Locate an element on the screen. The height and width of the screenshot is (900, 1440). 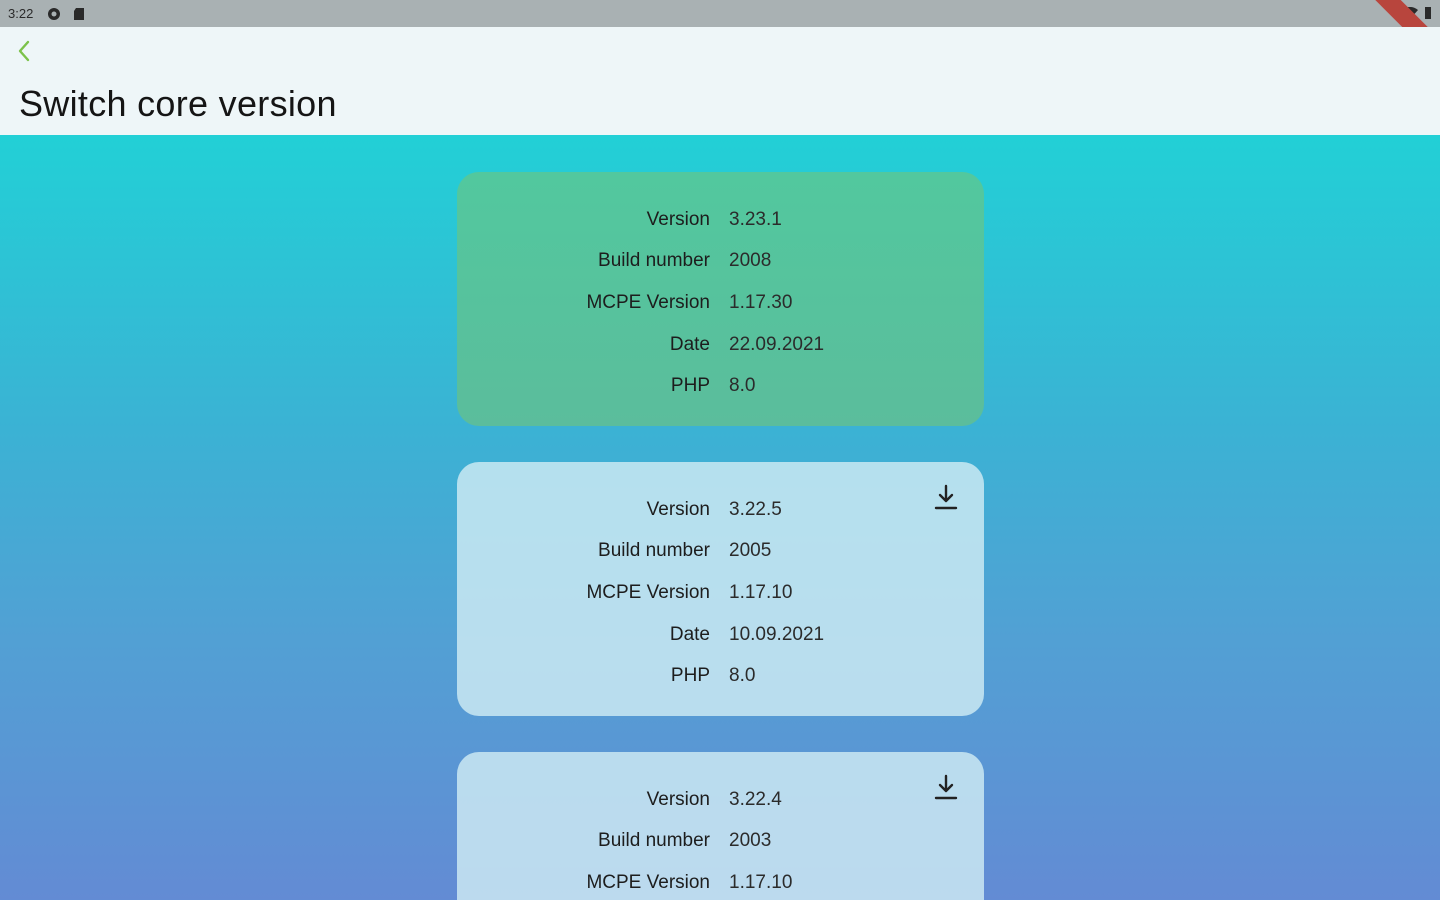
battery-icon is located at coordinates (1428, 13).